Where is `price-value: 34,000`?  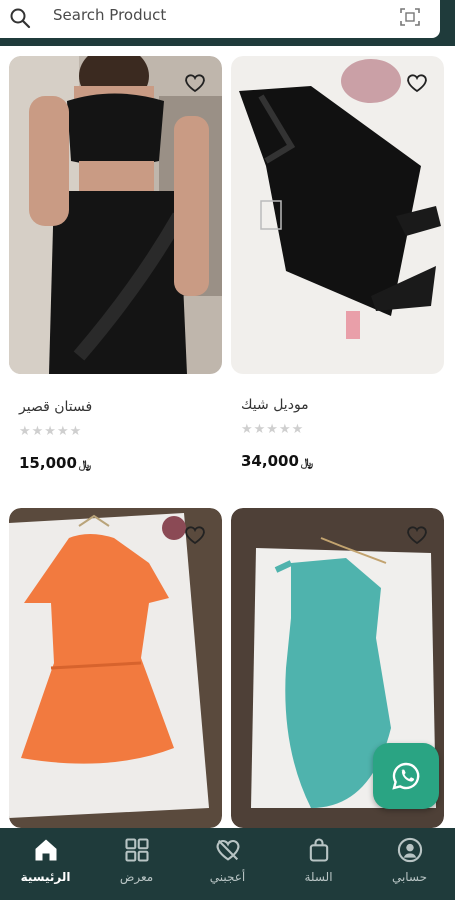
price-value: 34,000 is located at coordinates (270, 461).